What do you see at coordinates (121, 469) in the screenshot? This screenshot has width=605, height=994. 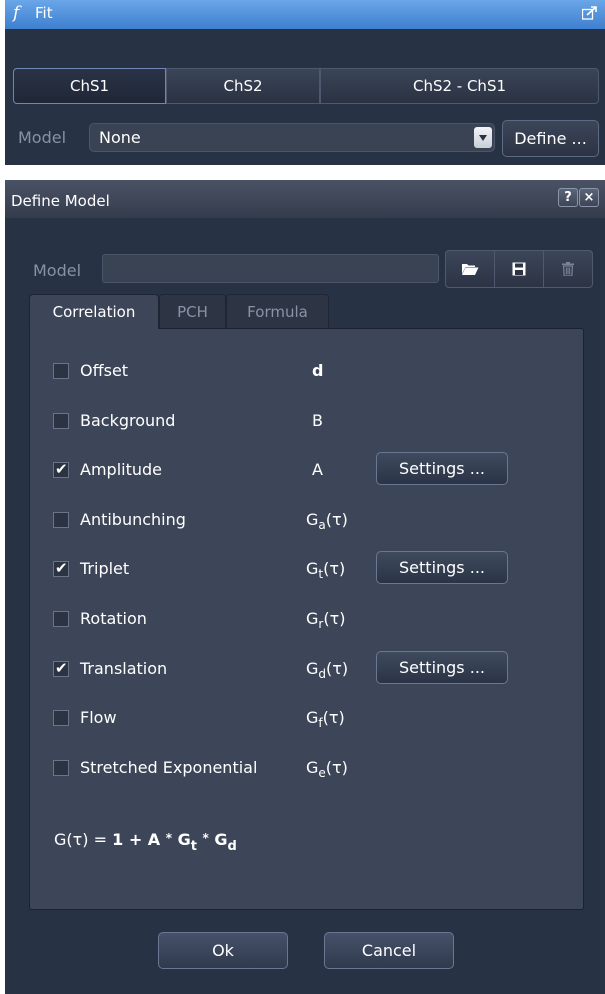 I see `component-label: Amplitude` at bounding box center [121, 469].